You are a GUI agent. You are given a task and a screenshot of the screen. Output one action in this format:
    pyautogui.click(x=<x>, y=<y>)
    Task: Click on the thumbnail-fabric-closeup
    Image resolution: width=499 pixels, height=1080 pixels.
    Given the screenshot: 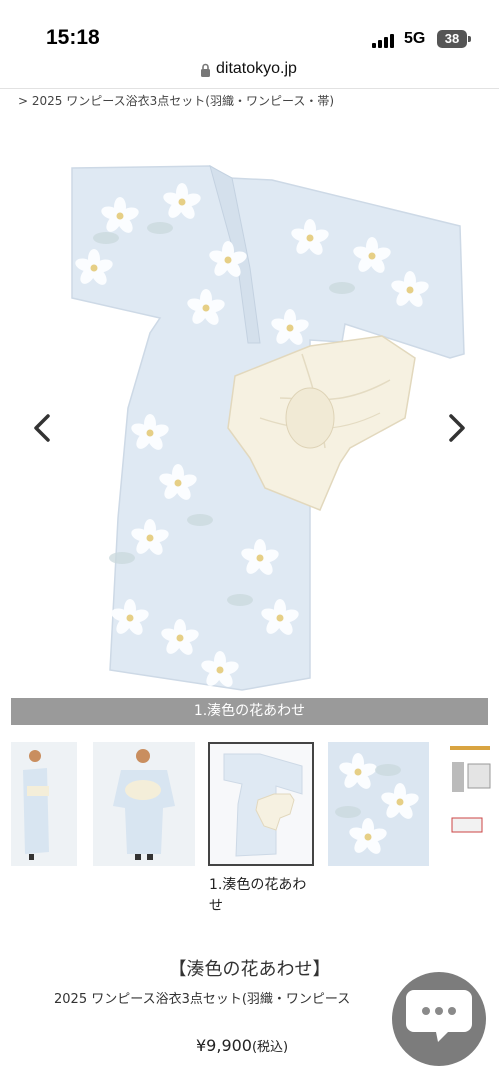 What is the action you would take?
    pyautogui.click(x=378, y=804)
    